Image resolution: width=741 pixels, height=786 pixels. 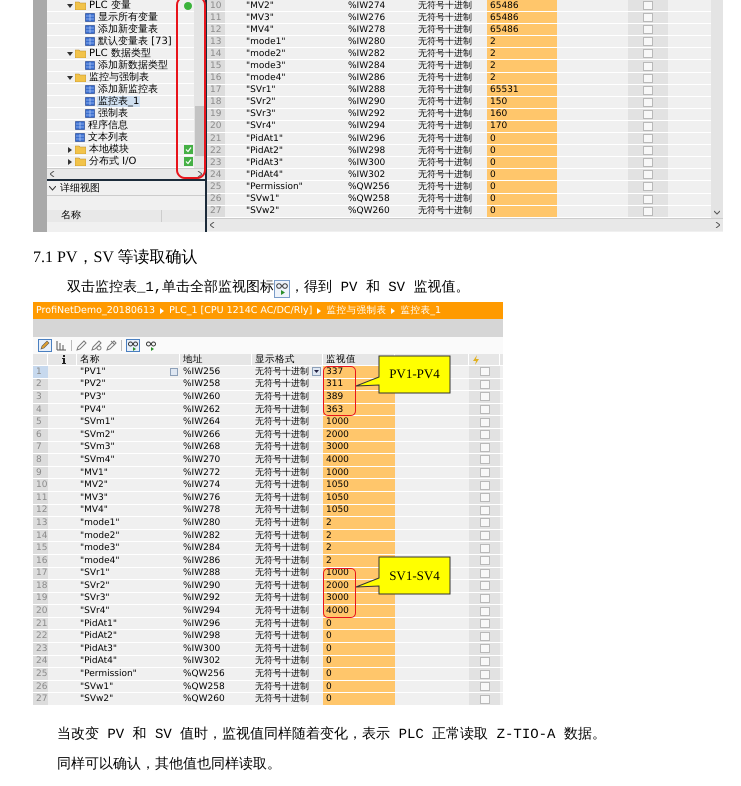 What do you see at coordinates (118, 101) in the screenshot?
I see `tree-item: 监控表_1` at bounding box center [118, 101].